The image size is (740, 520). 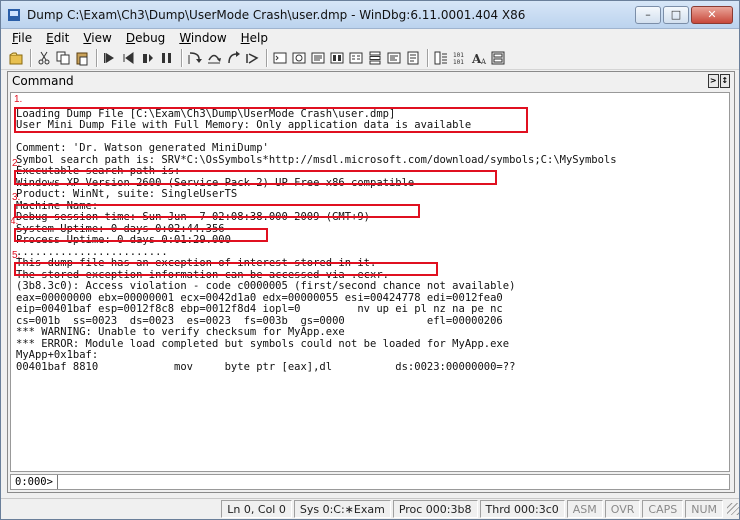 I want to click on dock-window-icon: > ↕, so click(x=719, y=81).